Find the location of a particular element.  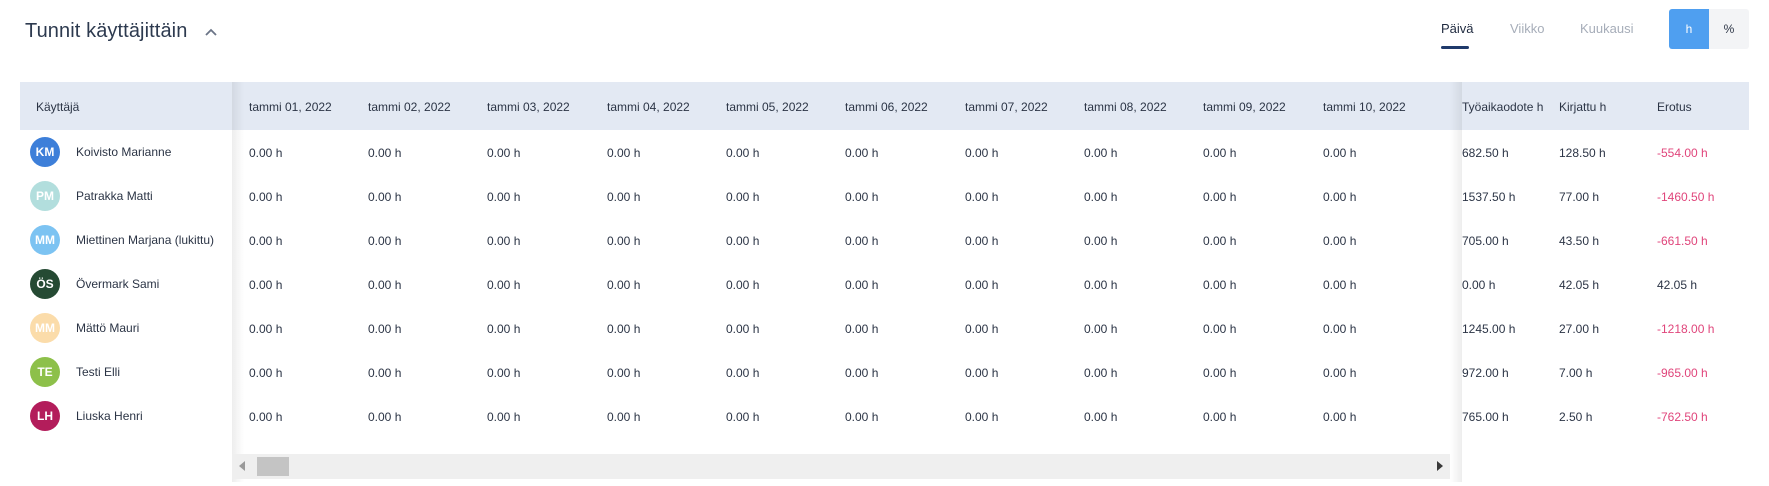

avatar: LH is located at coordinates (45, 416).